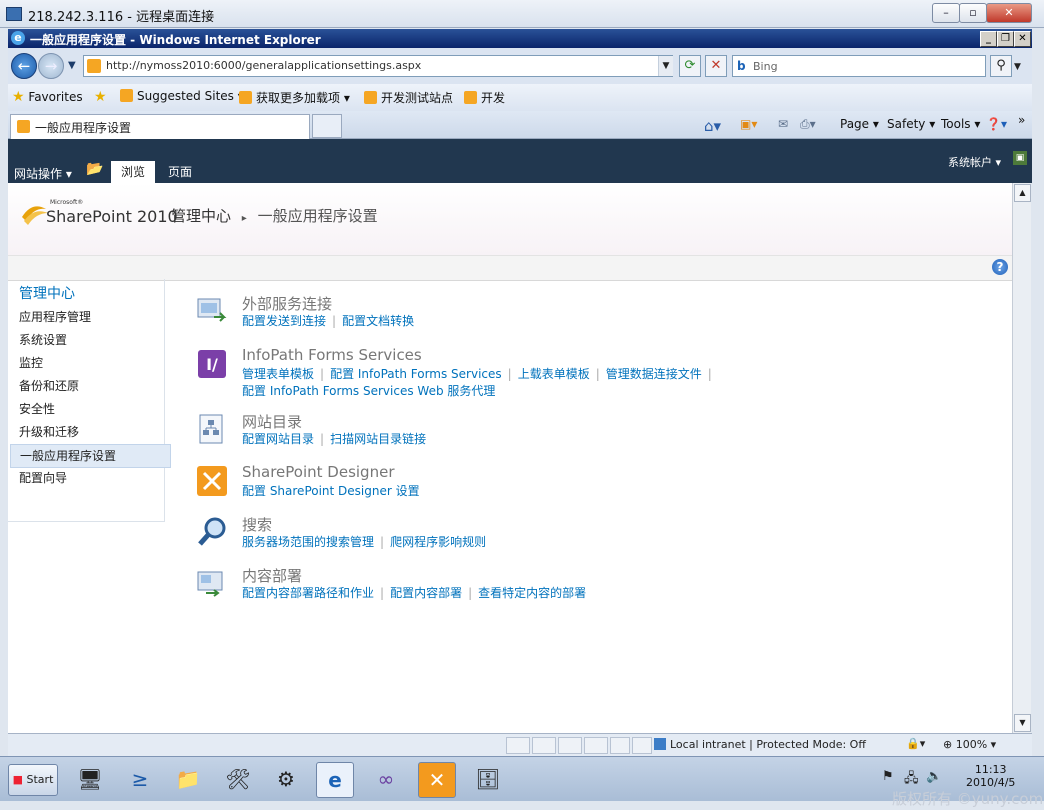 Image resolution: width=1044 pixels, height=810 pixels. I want to click on home-icon: ⌂▾, so click(712, 126).